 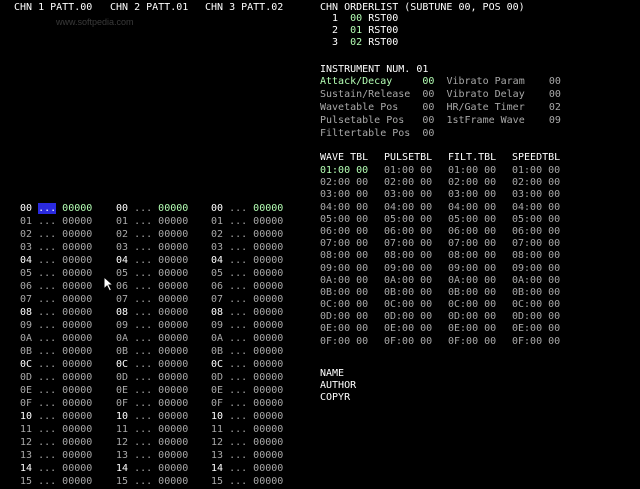 I want to click on table-cell: 05:00 00, so click(x=416, y=220).